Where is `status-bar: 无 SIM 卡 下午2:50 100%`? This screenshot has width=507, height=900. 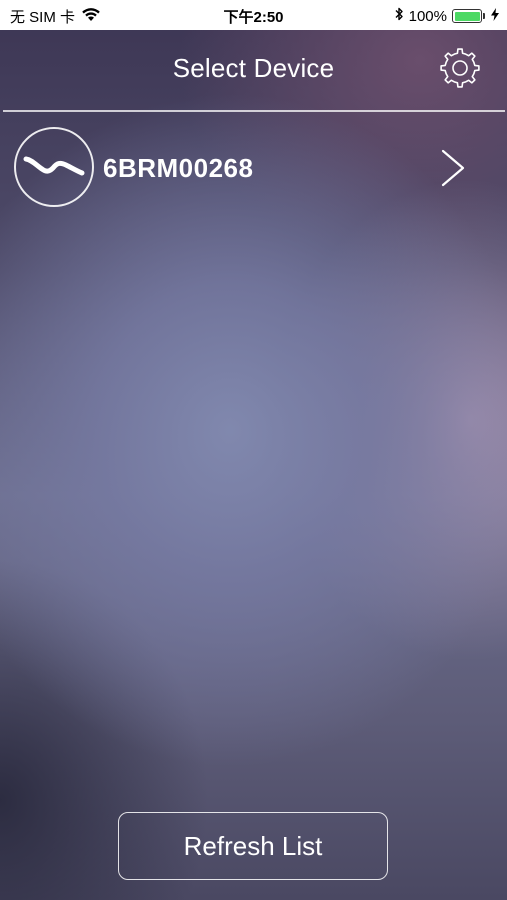 status-bar: 无 SIM 卡 下午2:50 100% is located at coordinates (253, 15).